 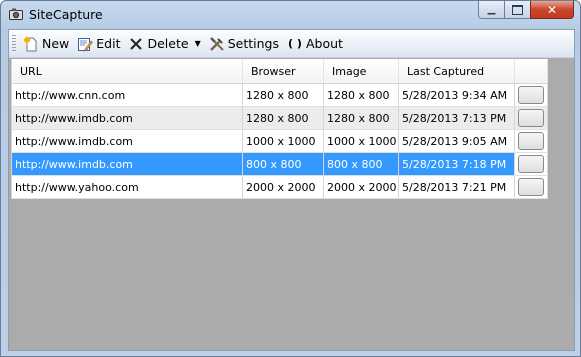 I want to click on column-header-browser: Browser, so click(x=283, y=71).